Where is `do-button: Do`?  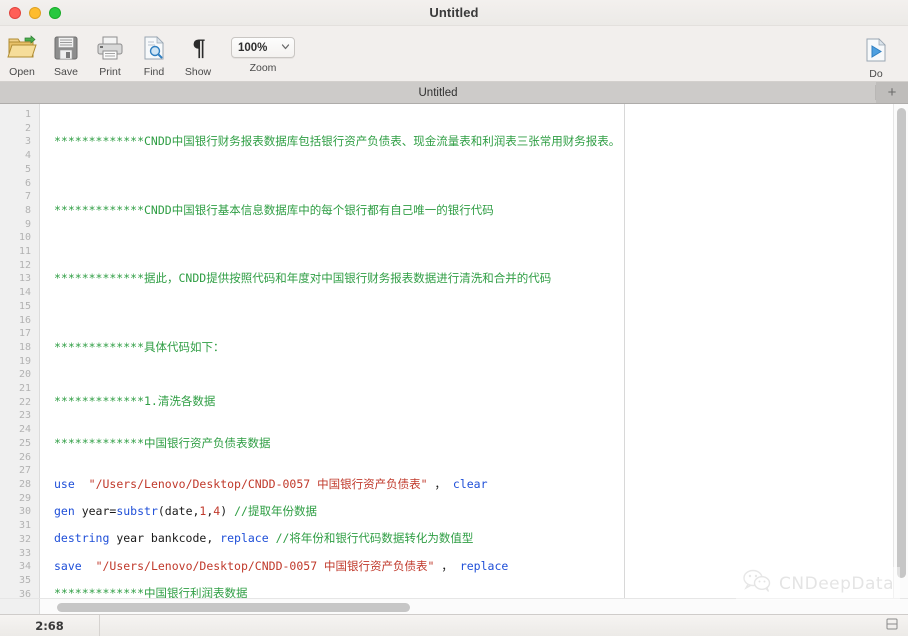
do-button: Do is located at coordinates (876, 55).